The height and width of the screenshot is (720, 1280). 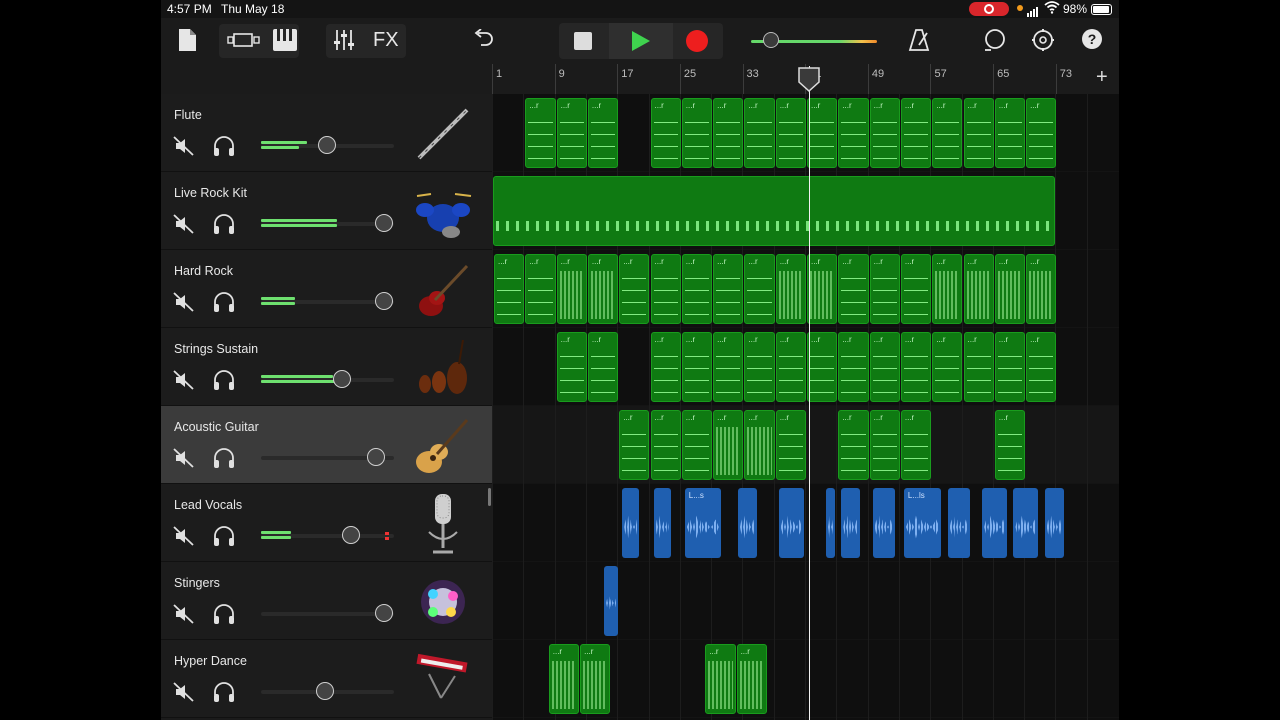 What do you see at coordinates (326, 211) in the screenshot?
I see `track-header-live-rock-kit: Live Rock Kit` at bounding box center [326, 211].